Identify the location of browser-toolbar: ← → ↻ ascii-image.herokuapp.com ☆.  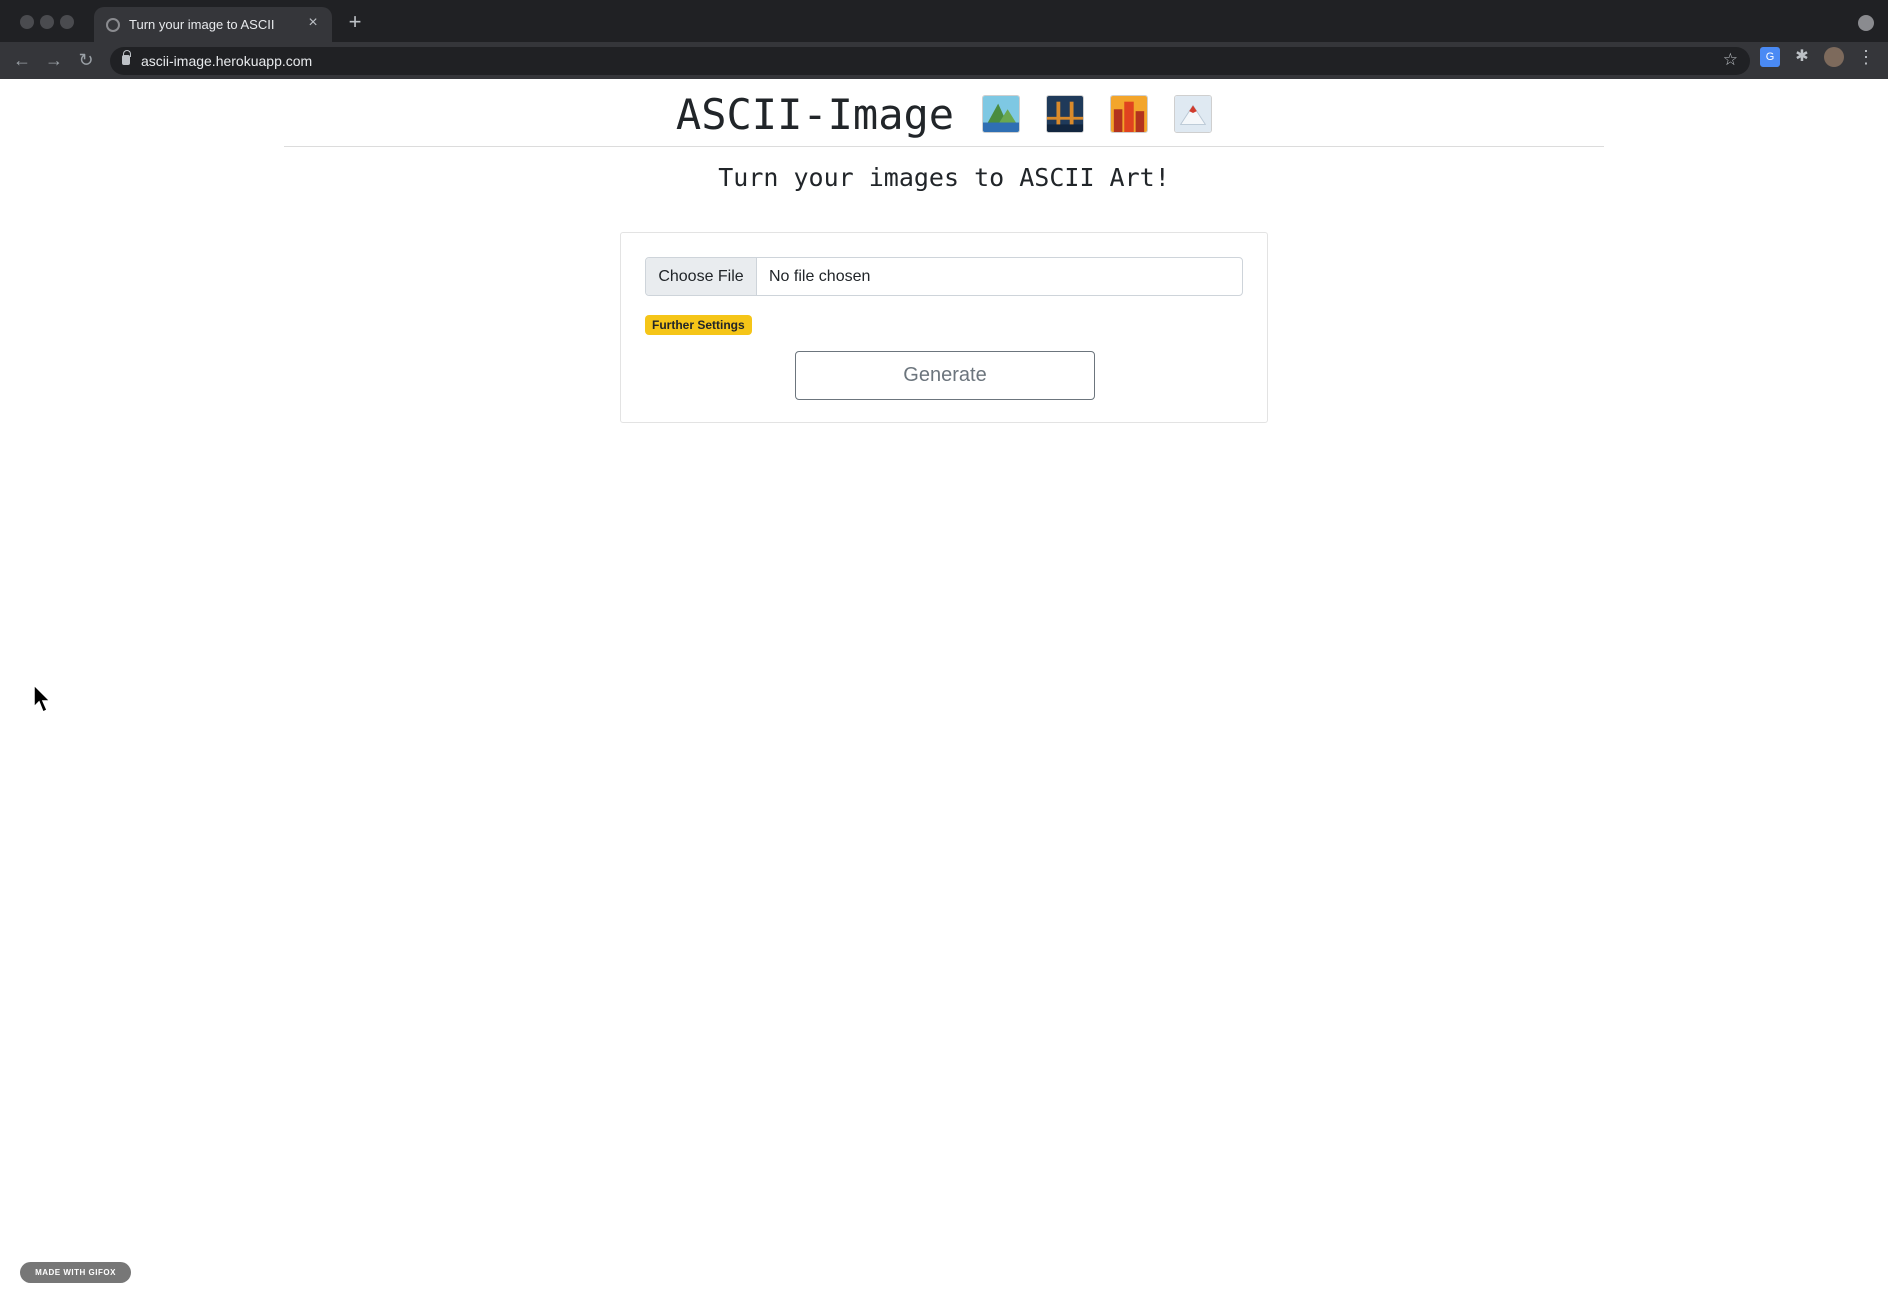
(944, 60).